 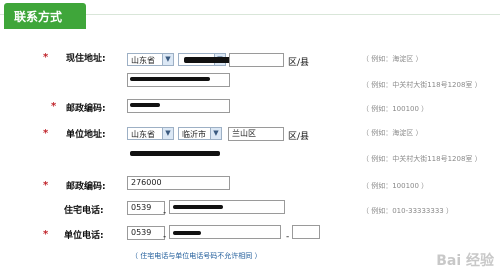 I want to click on work-district-input: 兰山区, so click(x=256, y=134).